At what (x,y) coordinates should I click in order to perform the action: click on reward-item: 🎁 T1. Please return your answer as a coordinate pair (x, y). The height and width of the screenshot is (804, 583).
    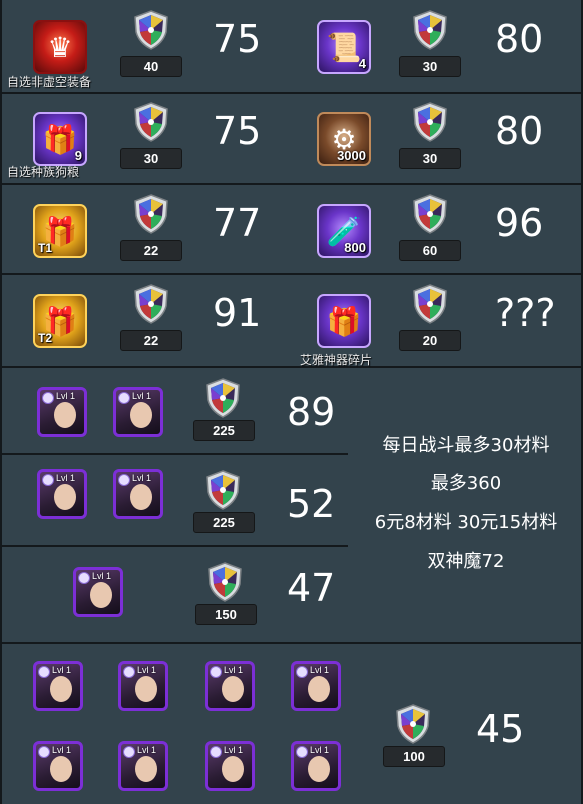
    Looking at the image, I should click on (60, 231).